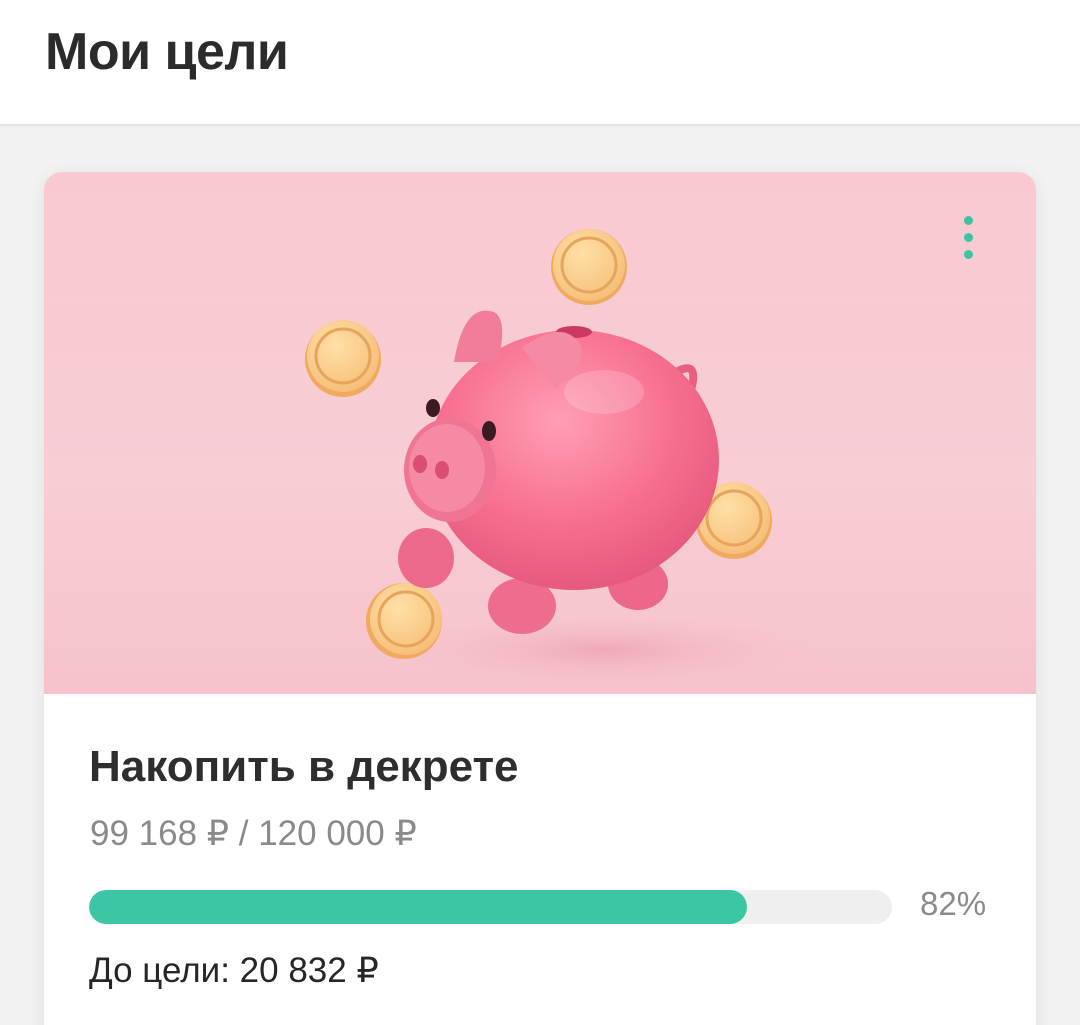  What do you see at coordinates (253, 833) in the screenshot?
I see `goal-amounts: 99 168 ₽ / 120 000 ₽` at bounding box center [253, 833].